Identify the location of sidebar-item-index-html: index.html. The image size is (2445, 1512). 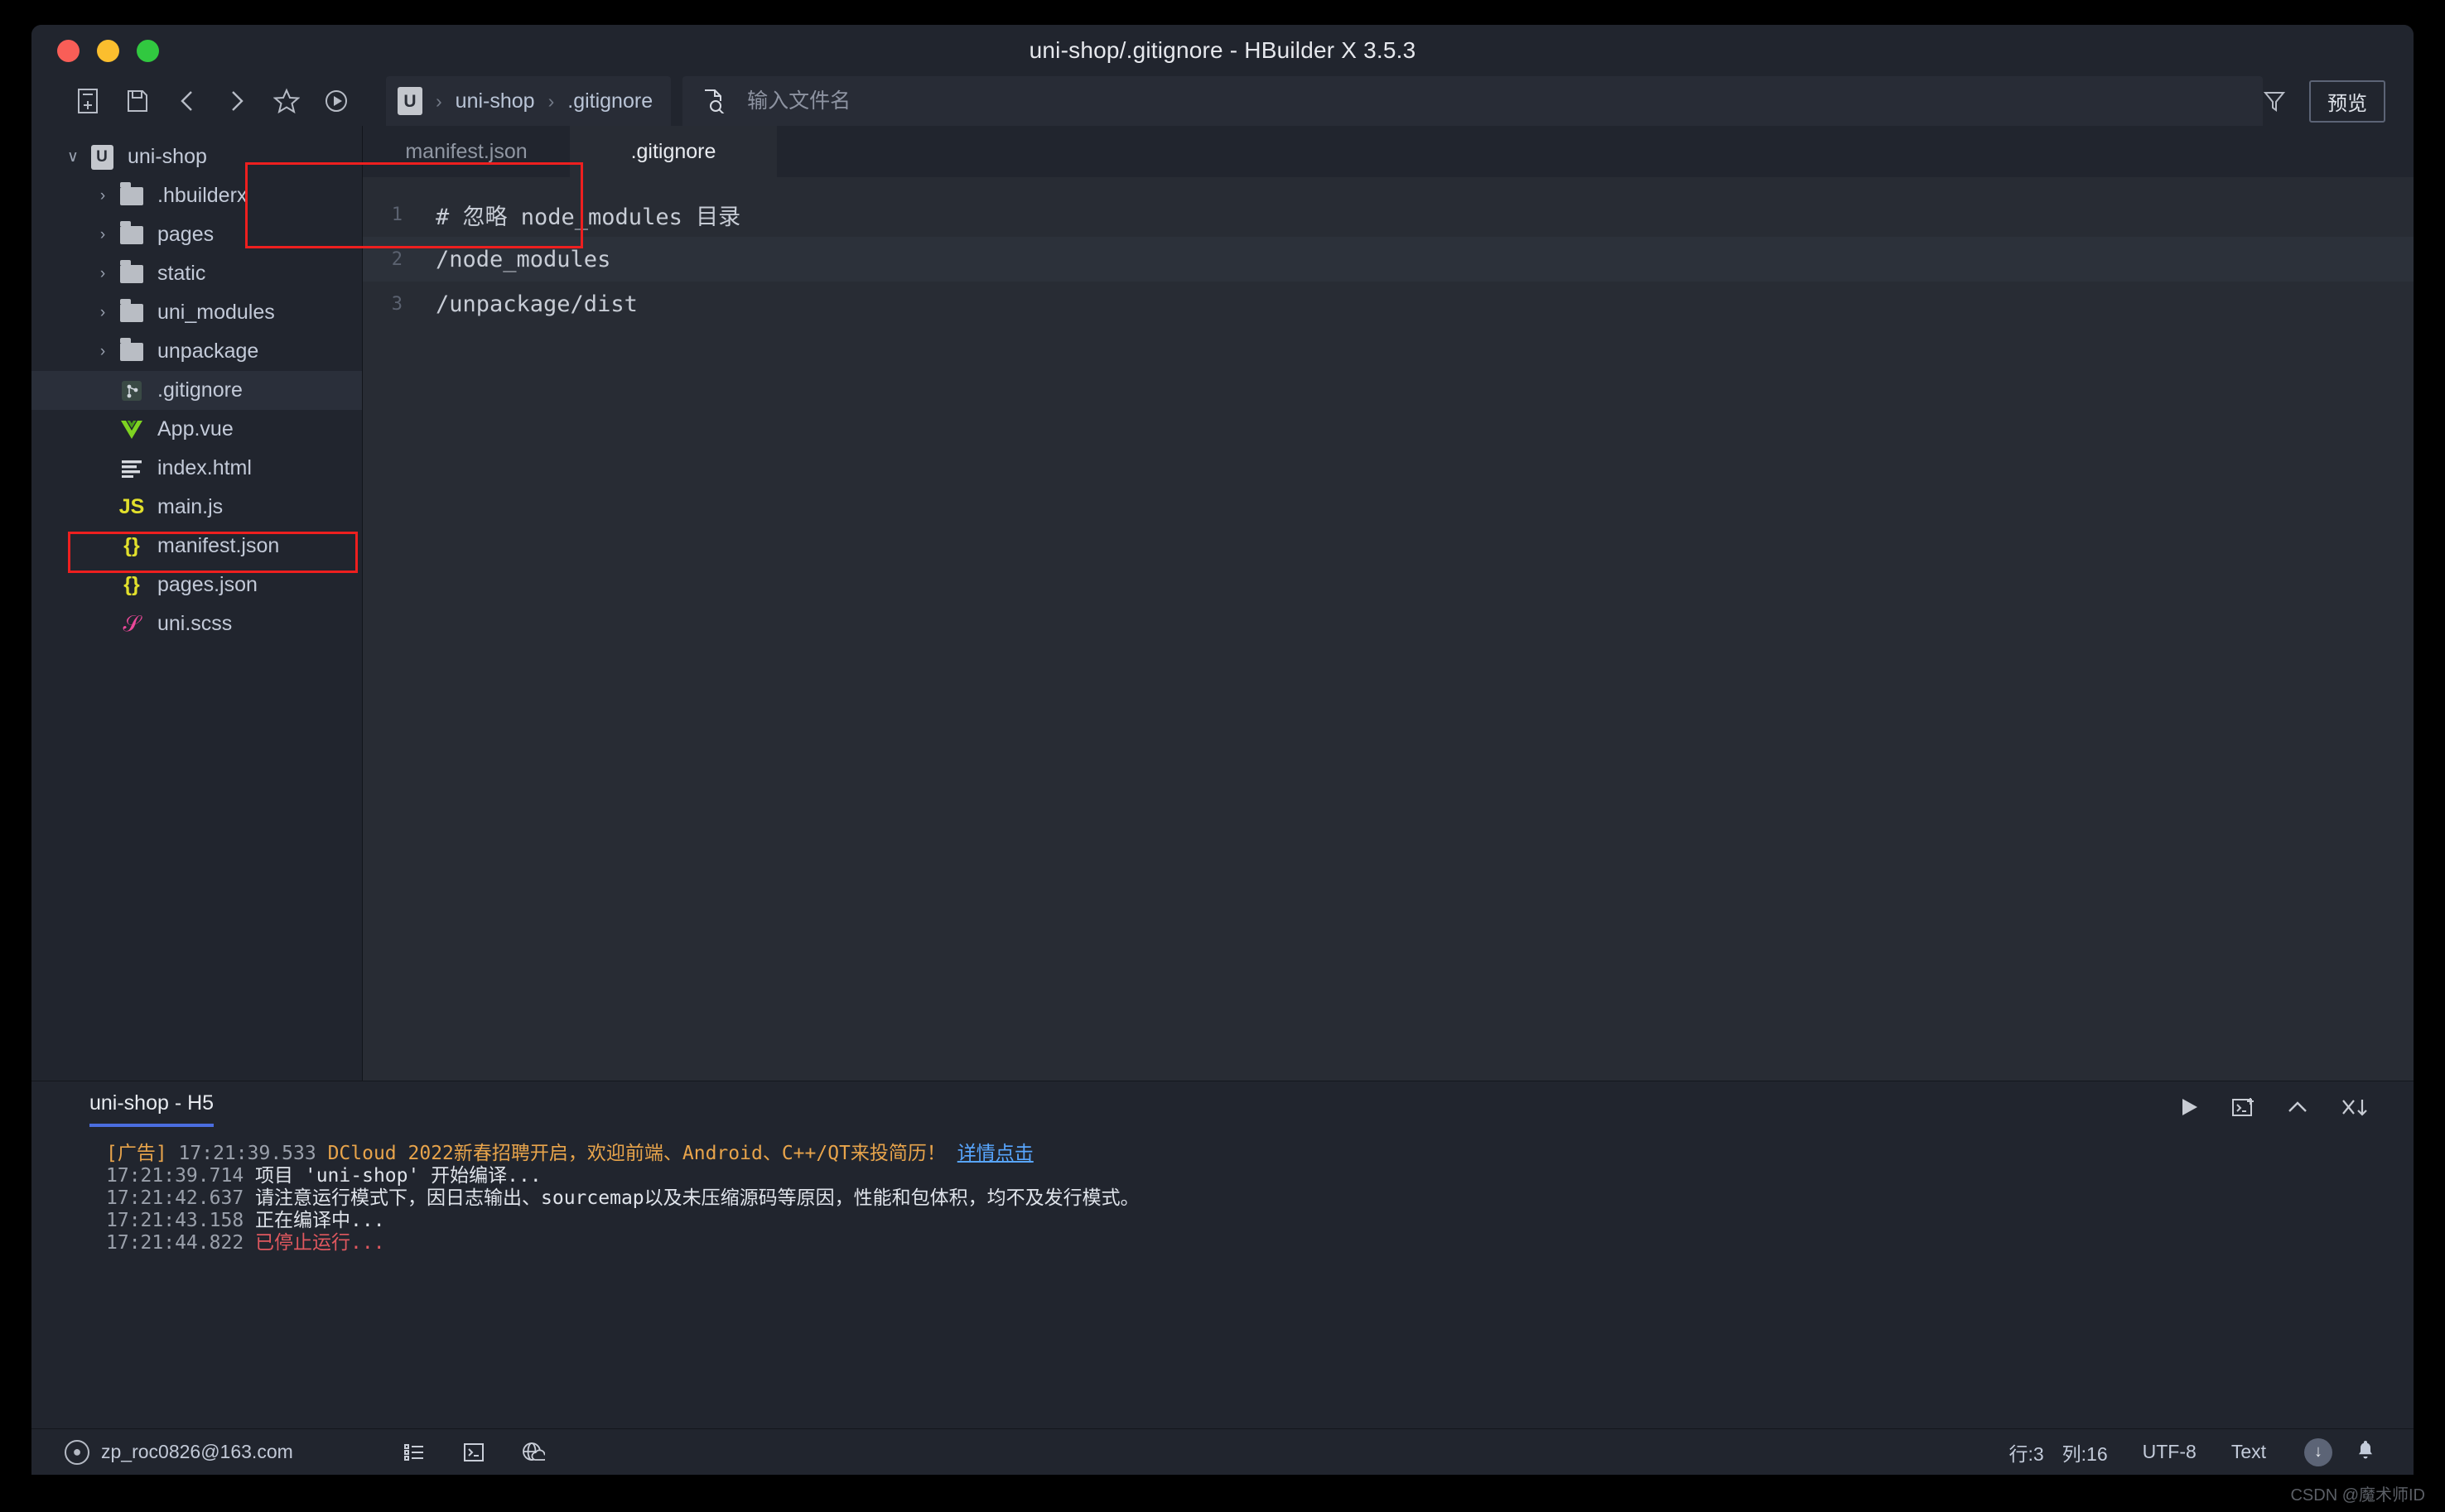
(196, 469).